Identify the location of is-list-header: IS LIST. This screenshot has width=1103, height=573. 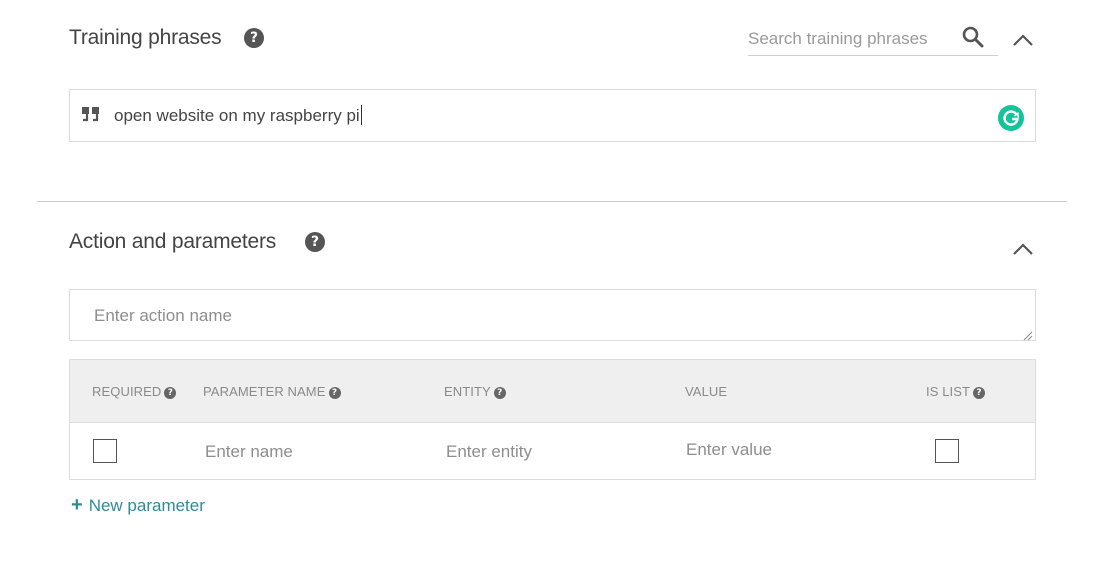
(948, 391).